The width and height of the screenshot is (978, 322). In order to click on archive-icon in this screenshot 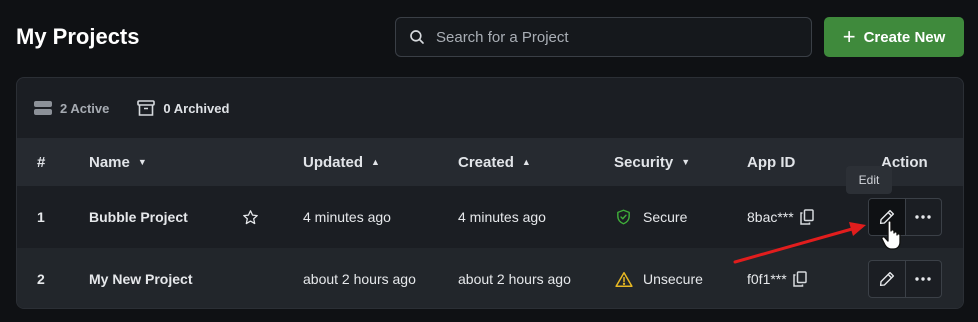, I will do `click(146, 108)`.